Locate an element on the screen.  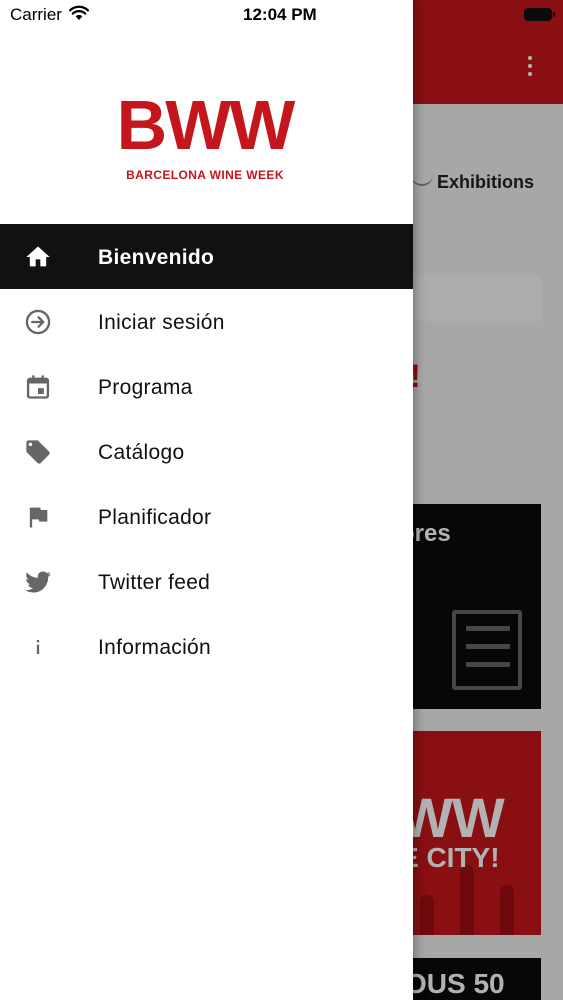
flag-icon is located at coordinates (38, 517).